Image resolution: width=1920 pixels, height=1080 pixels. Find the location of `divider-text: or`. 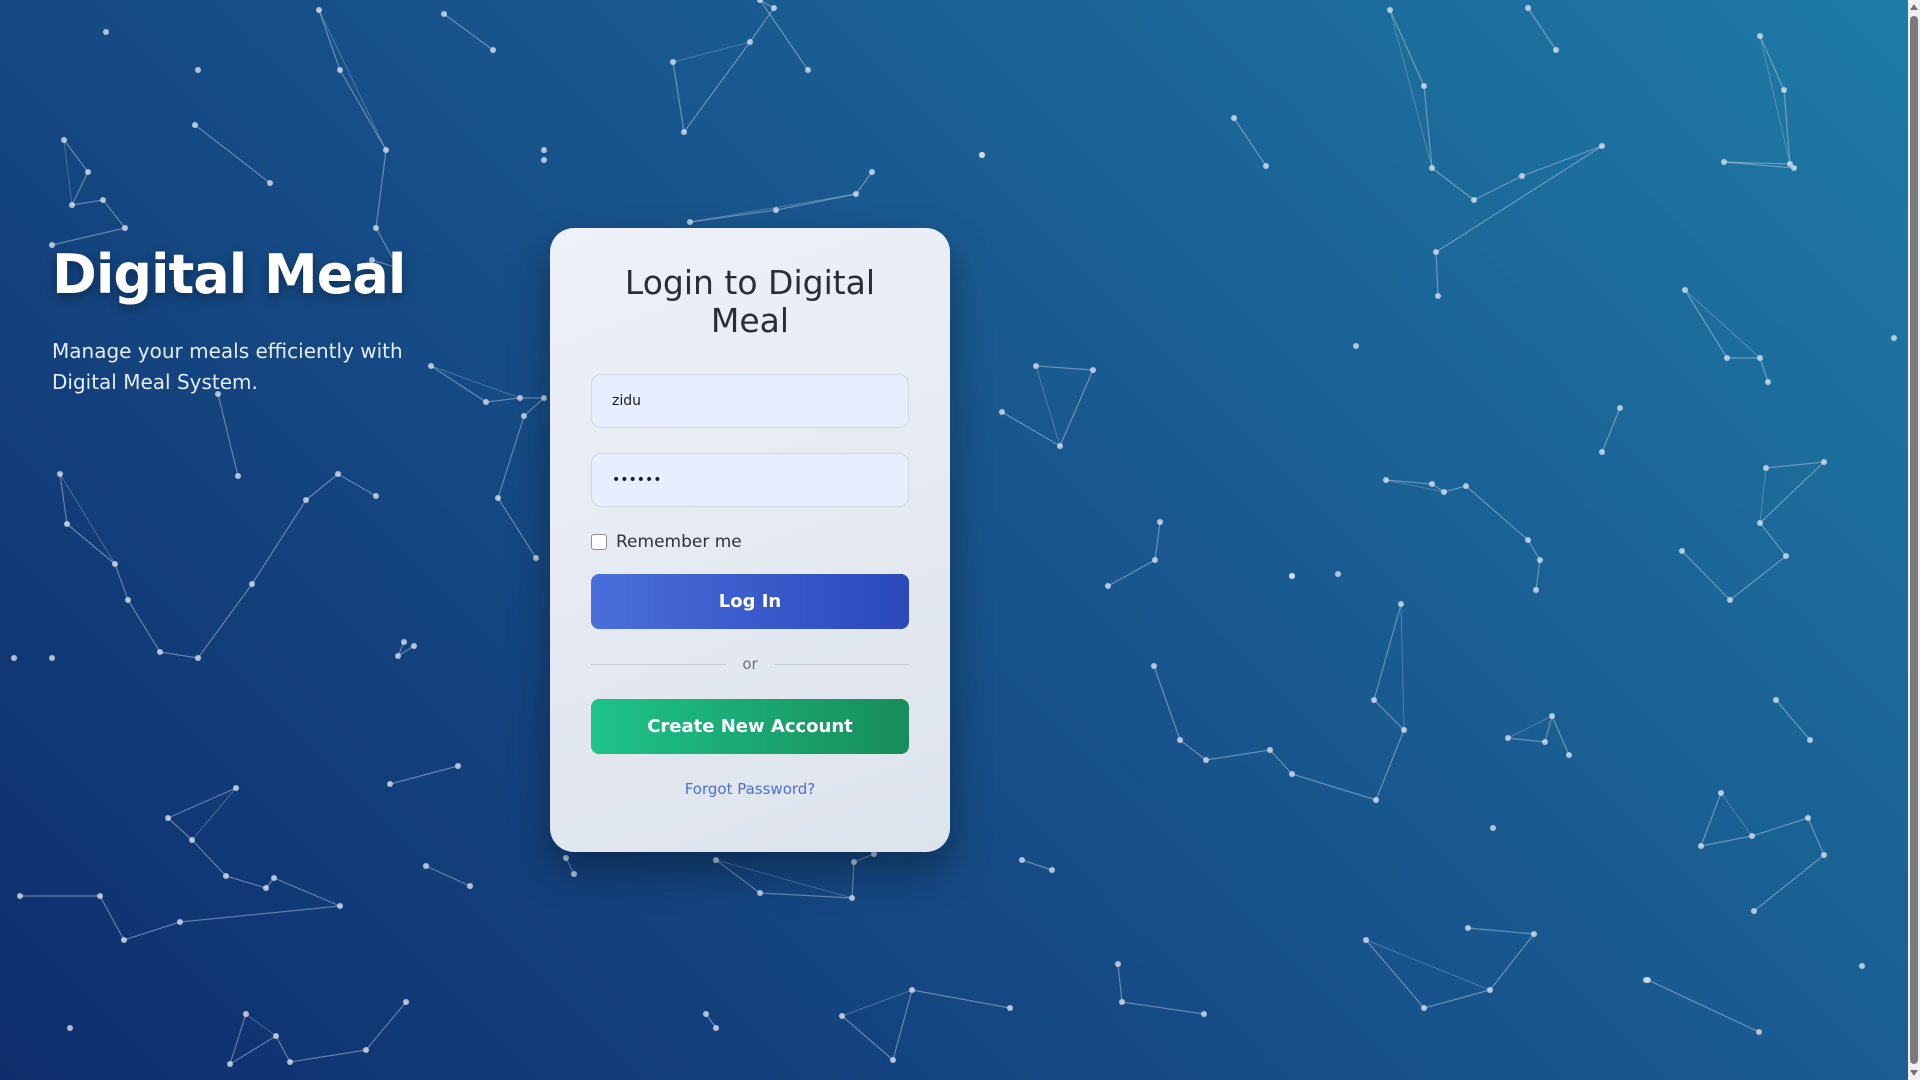

divider-text: or is located at coordinates (750, 664).